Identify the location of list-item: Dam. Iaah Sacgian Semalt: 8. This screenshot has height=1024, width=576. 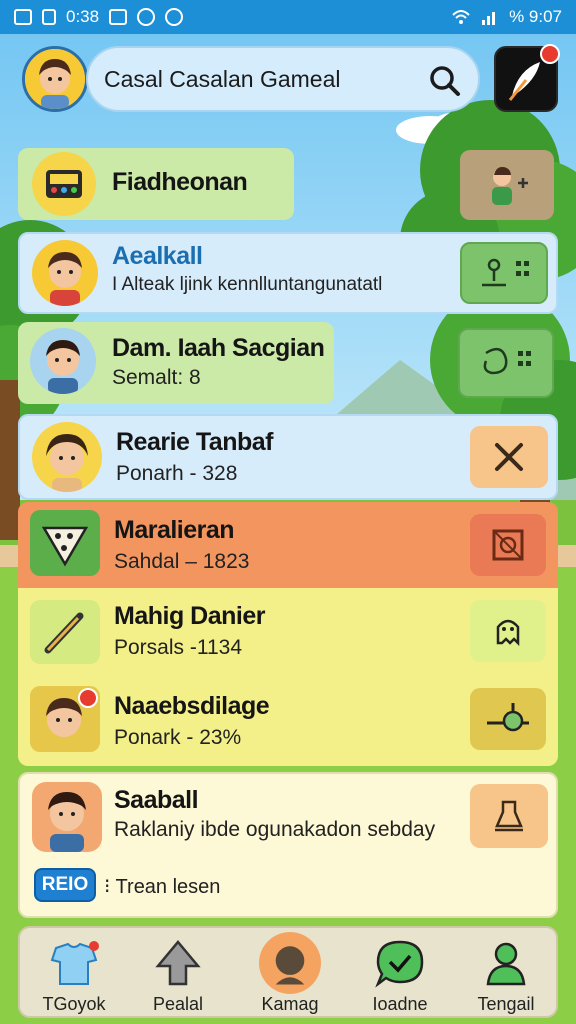
(176, 363).